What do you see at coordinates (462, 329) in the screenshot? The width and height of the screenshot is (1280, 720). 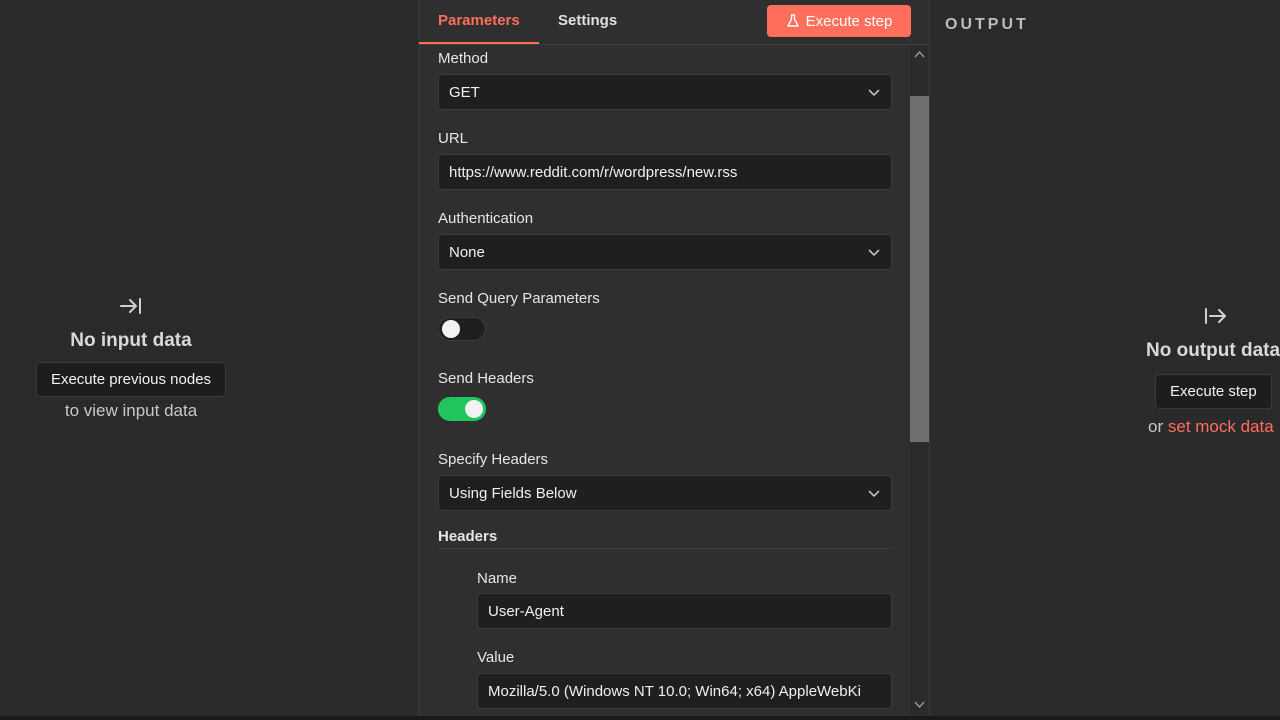 I see `send-query-toggle` at bounding box center [462, 329].